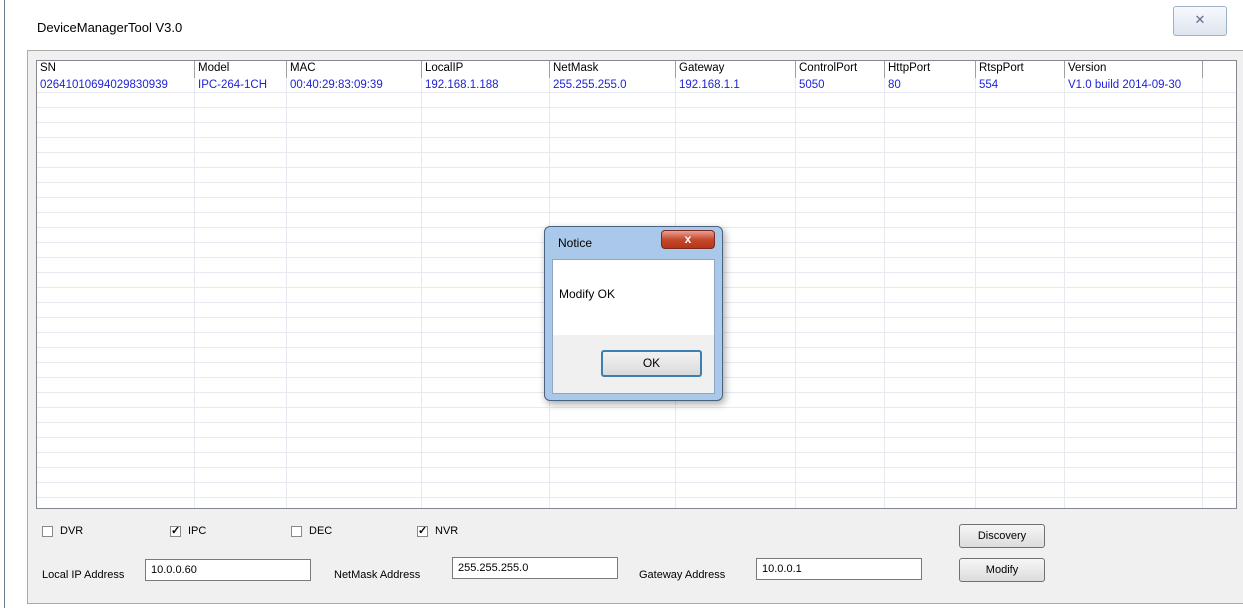 The width and height of the screenshot is (1243, 608). Describe the element at coordinates (1134, 69) in the screenshot. I see `column-header-version: Version` at that location.